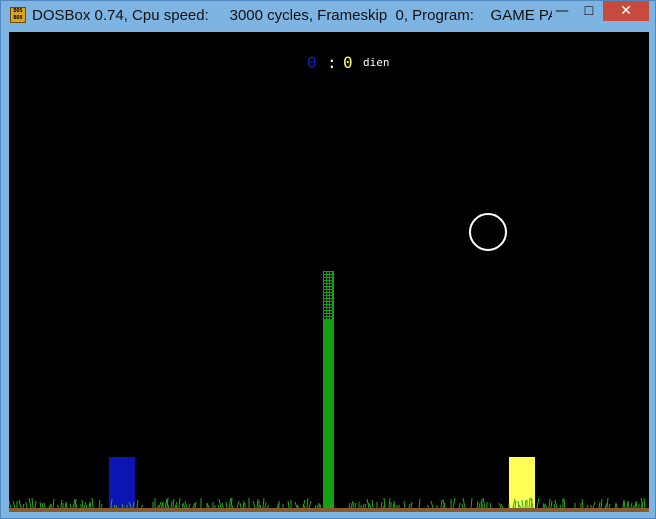 The image size is (656, 519). What do you see at coordinates (329, 510) in the screenshot?
I see `ground` at bounding box center [329, 510].